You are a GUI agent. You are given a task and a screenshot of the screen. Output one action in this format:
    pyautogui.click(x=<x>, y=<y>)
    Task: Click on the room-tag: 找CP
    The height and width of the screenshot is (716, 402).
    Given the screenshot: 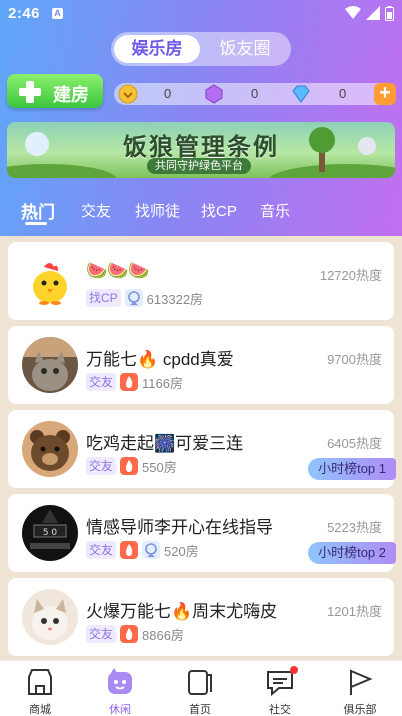 What is the action you would take?
    pyautogui.click(x=103, y=298)
    